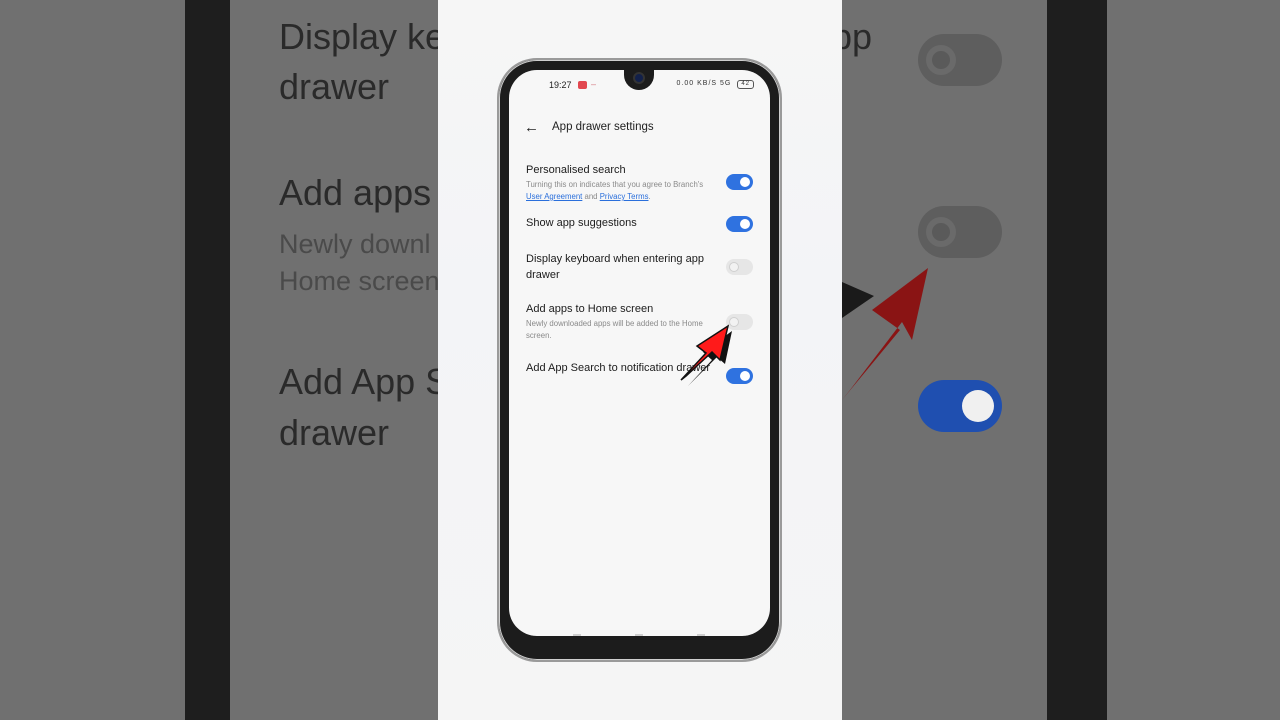 This screenshot has width=1280, height=720. I want to click on status-icons: 0.00 KB/S 5G 42, so click(715, 84).